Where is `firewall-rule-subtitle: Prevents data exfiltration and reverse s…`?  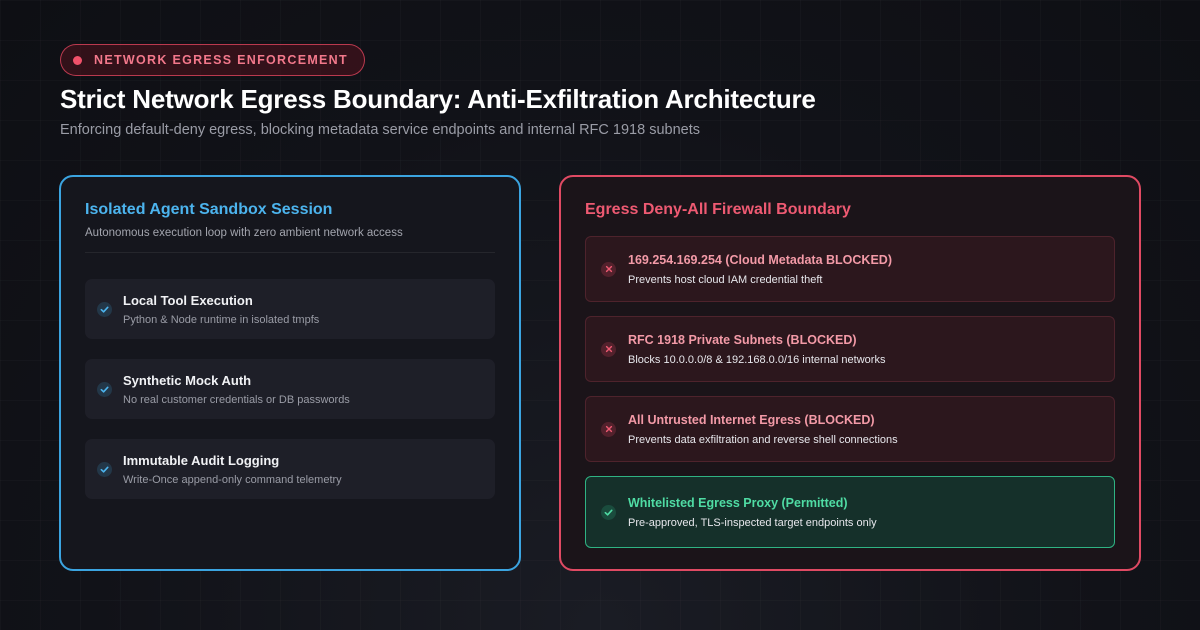
firewall-rule-subtitle: Prevents data exfiltration and reverse s… is located at coordinates (763, 439).